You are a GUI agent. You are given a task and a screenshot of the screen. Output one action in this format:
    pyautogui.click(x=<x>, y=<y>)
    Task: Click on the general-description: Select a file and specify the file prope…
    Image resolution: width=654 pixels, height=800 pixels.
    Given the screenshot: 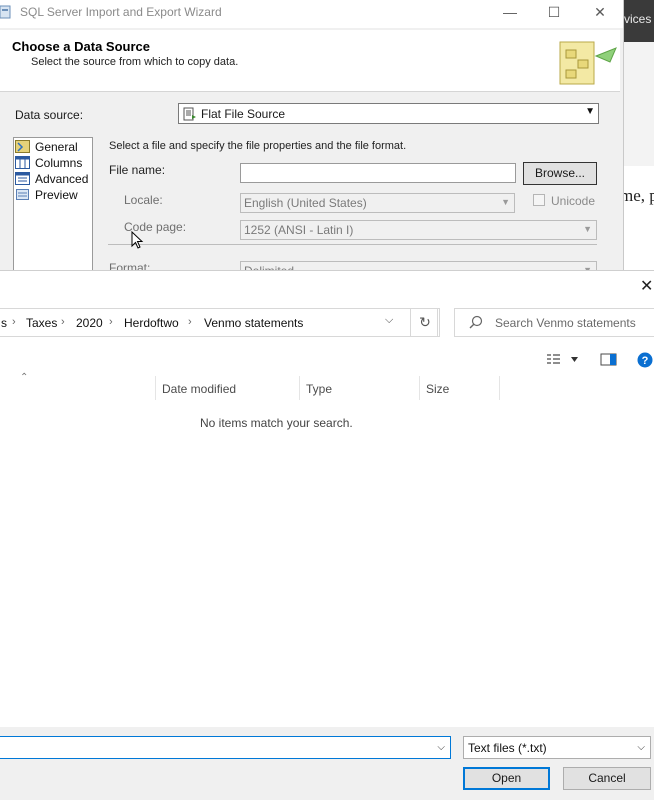 What is the action you would take?
    pyautogui.click(x=258, y=146)
    